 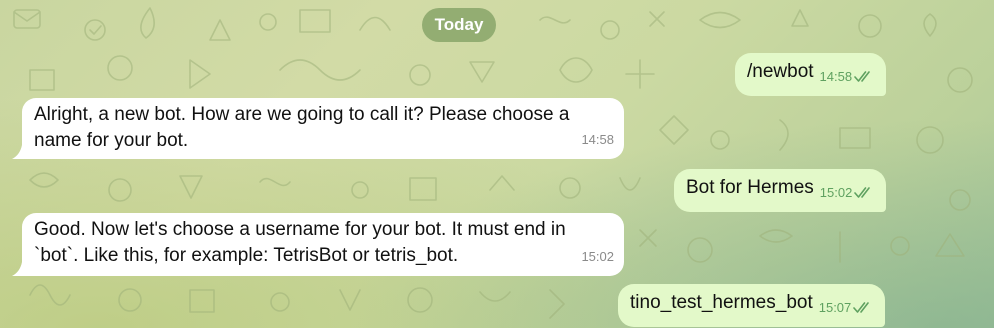 I want to click on outgoing-message: tino_test_hermes_bot 15:07, so click(x=752, y=305).